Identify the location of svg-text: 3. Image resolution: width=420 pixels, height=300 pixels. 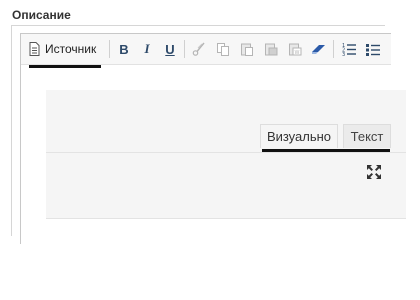
(343, 54).